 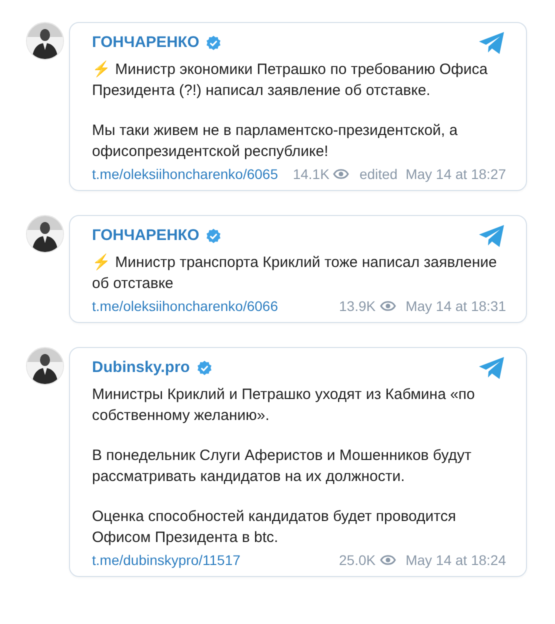 What do you see at coordinates (141, 368) in the screenshot?
I see `channel-name: Dubinsky.pro` at bounding box center [141, 368].